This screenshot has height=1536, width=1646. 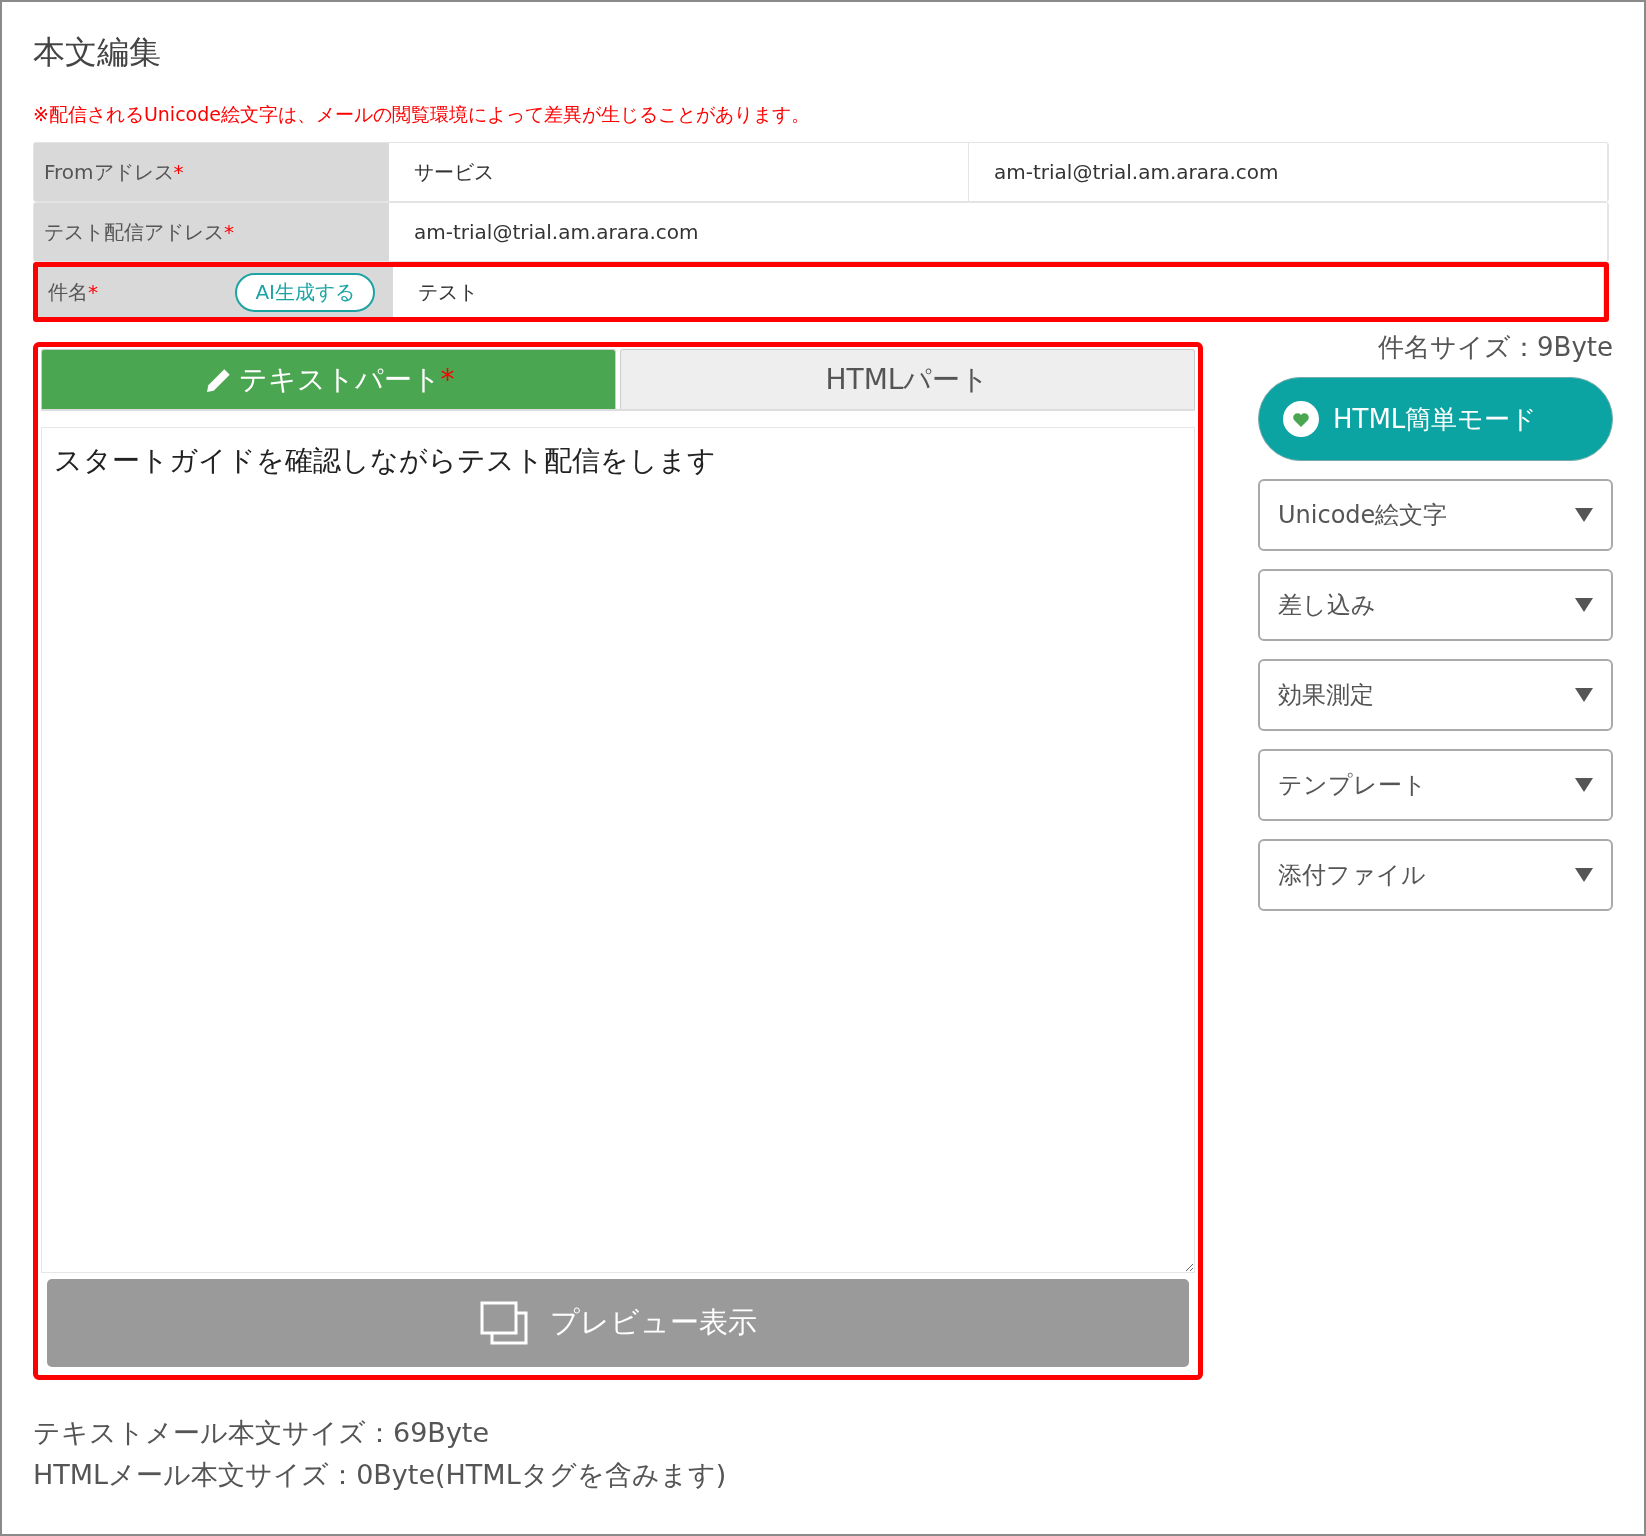 I want to click on windows-icon, so click(x=503, y=1323).